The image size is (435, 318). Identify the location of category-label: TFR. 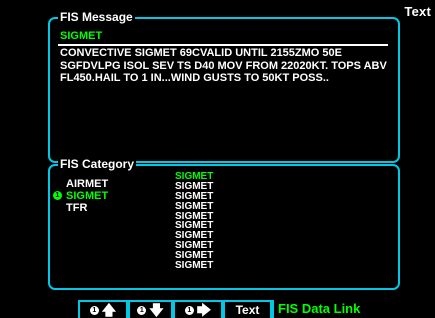
(77, 208).